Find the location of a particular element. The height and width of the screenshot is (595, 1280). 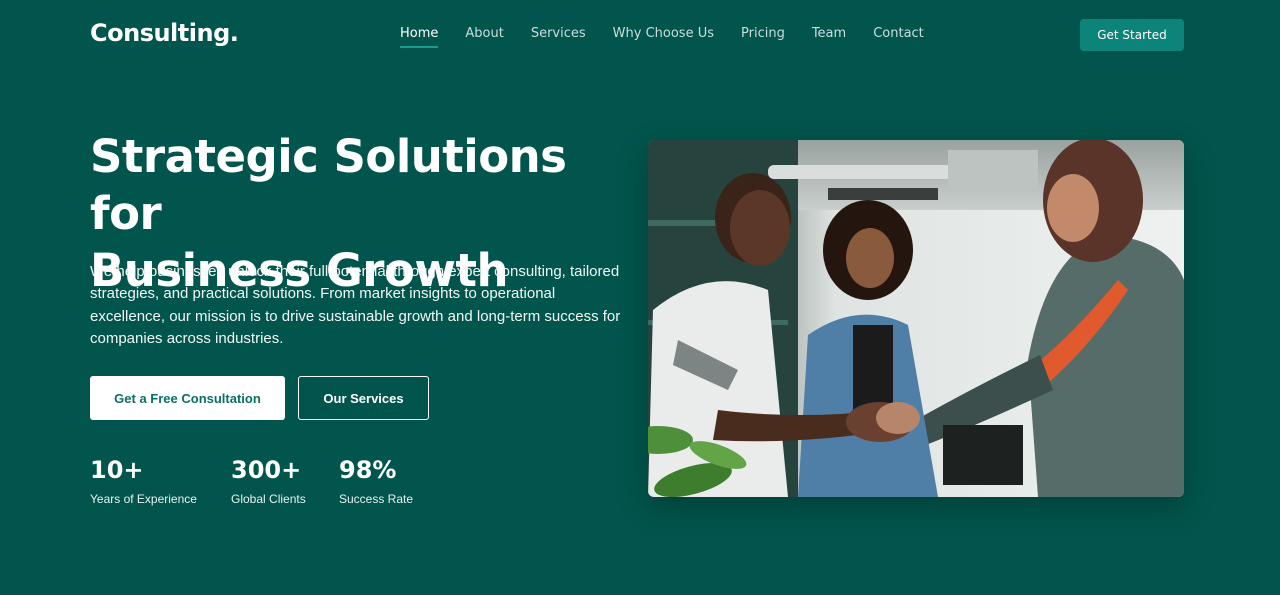

nav-home: Home is located at coordinates (419, 37).